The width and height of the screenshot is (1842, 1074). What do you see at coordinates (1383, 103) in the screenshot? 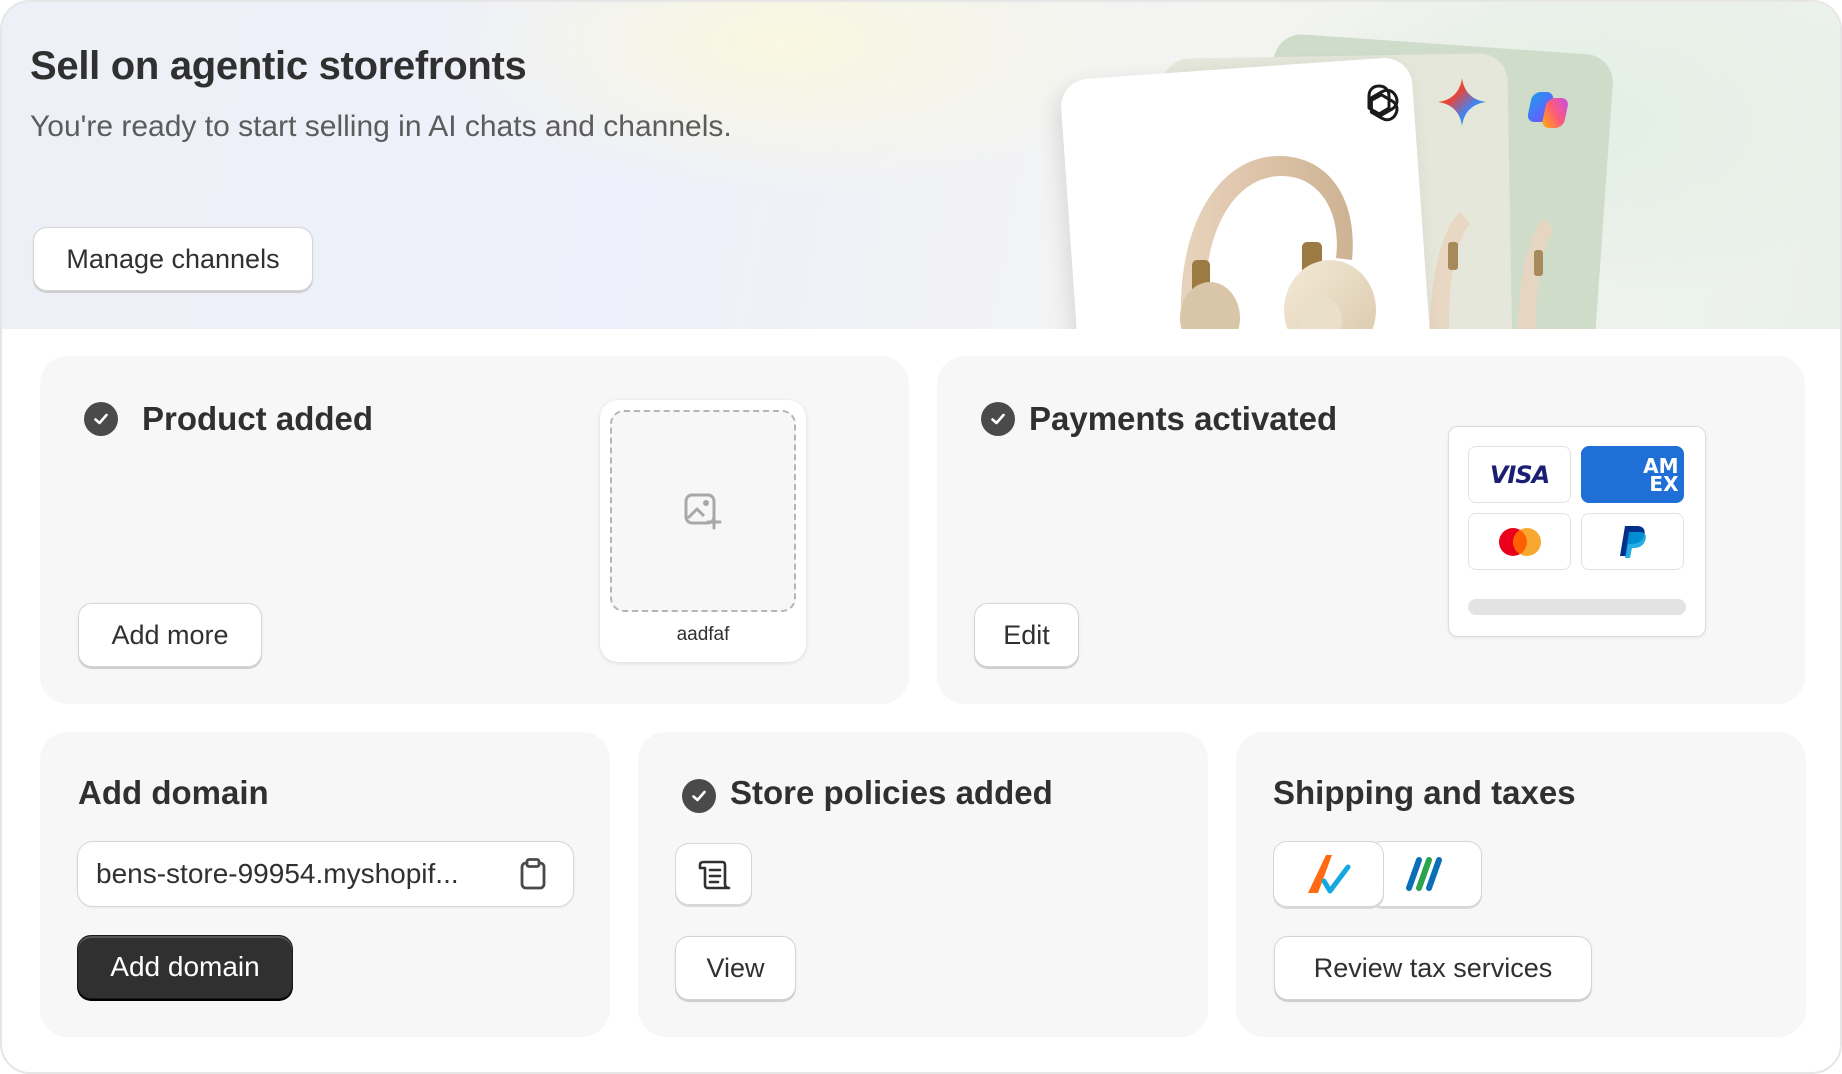
I see `openai-icon` at bounding box center [1383, 103].